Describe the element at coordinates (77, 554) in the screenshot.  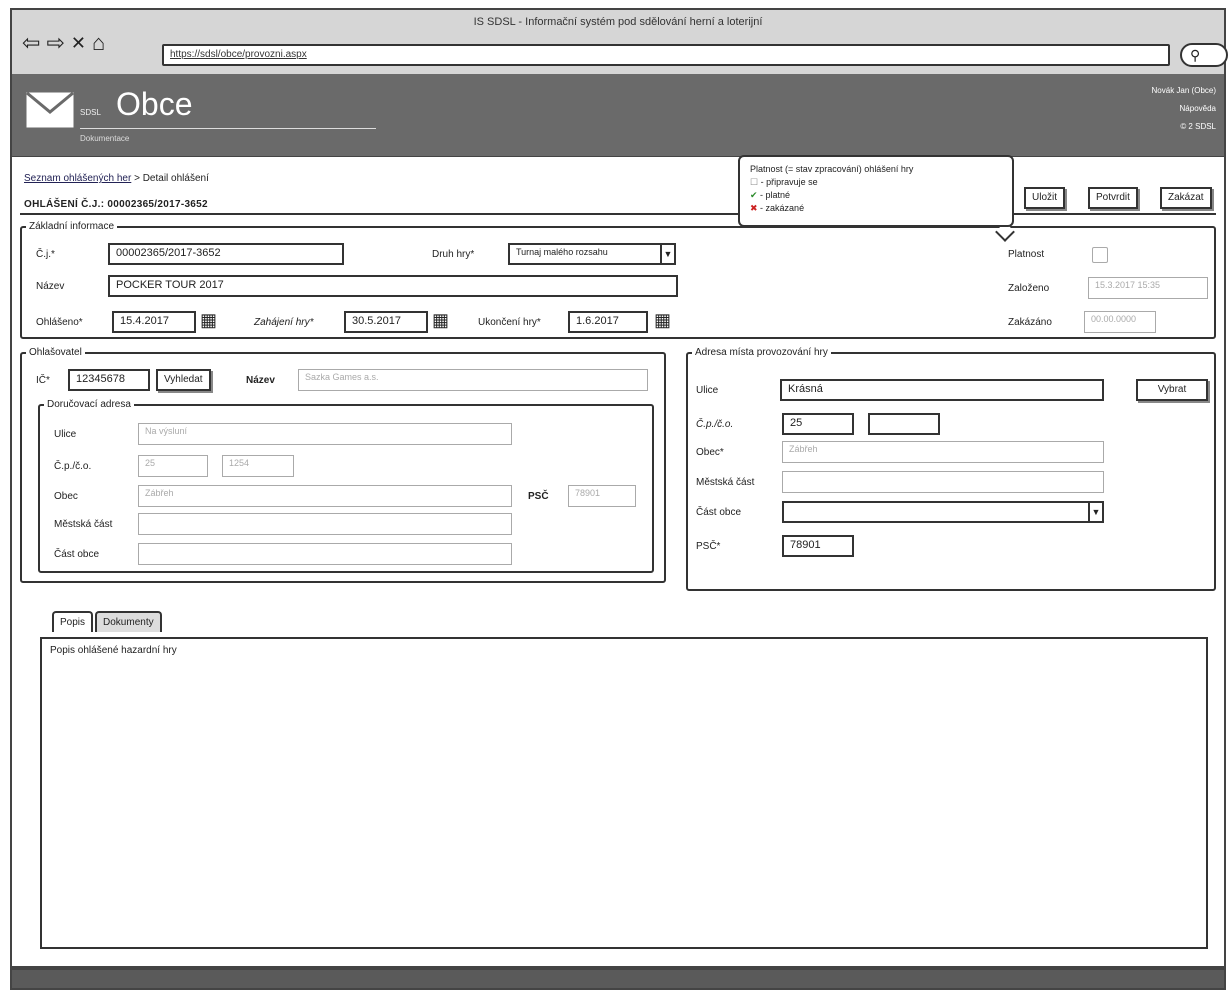
I see `delivery-part-label: Část obce` at that location.